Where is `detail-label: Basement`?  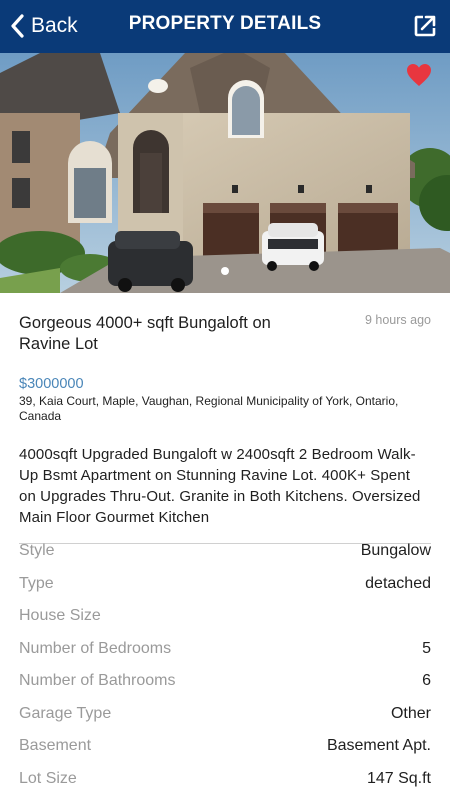 detail-label: Basement is located at coordinates (55, 745).